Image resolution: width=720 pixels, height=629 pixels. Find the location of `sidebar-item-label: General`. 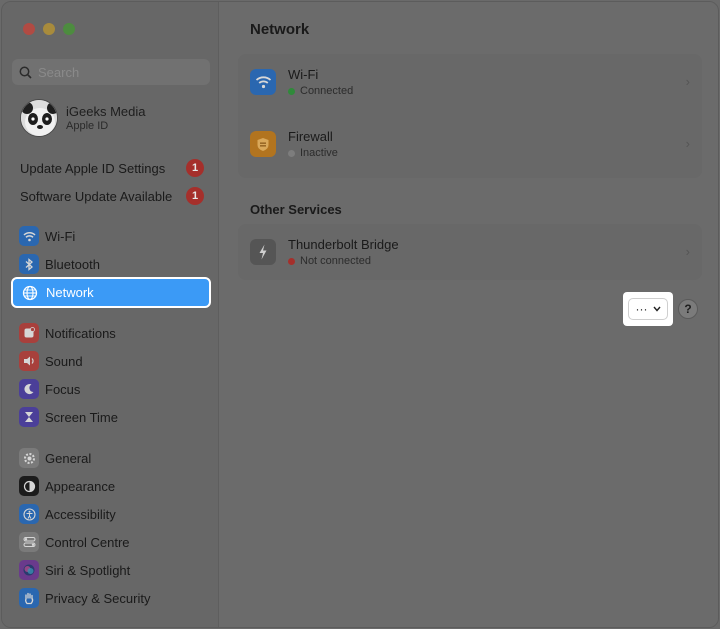

sidebar-item-label: General is located at coordinates (68, 458).